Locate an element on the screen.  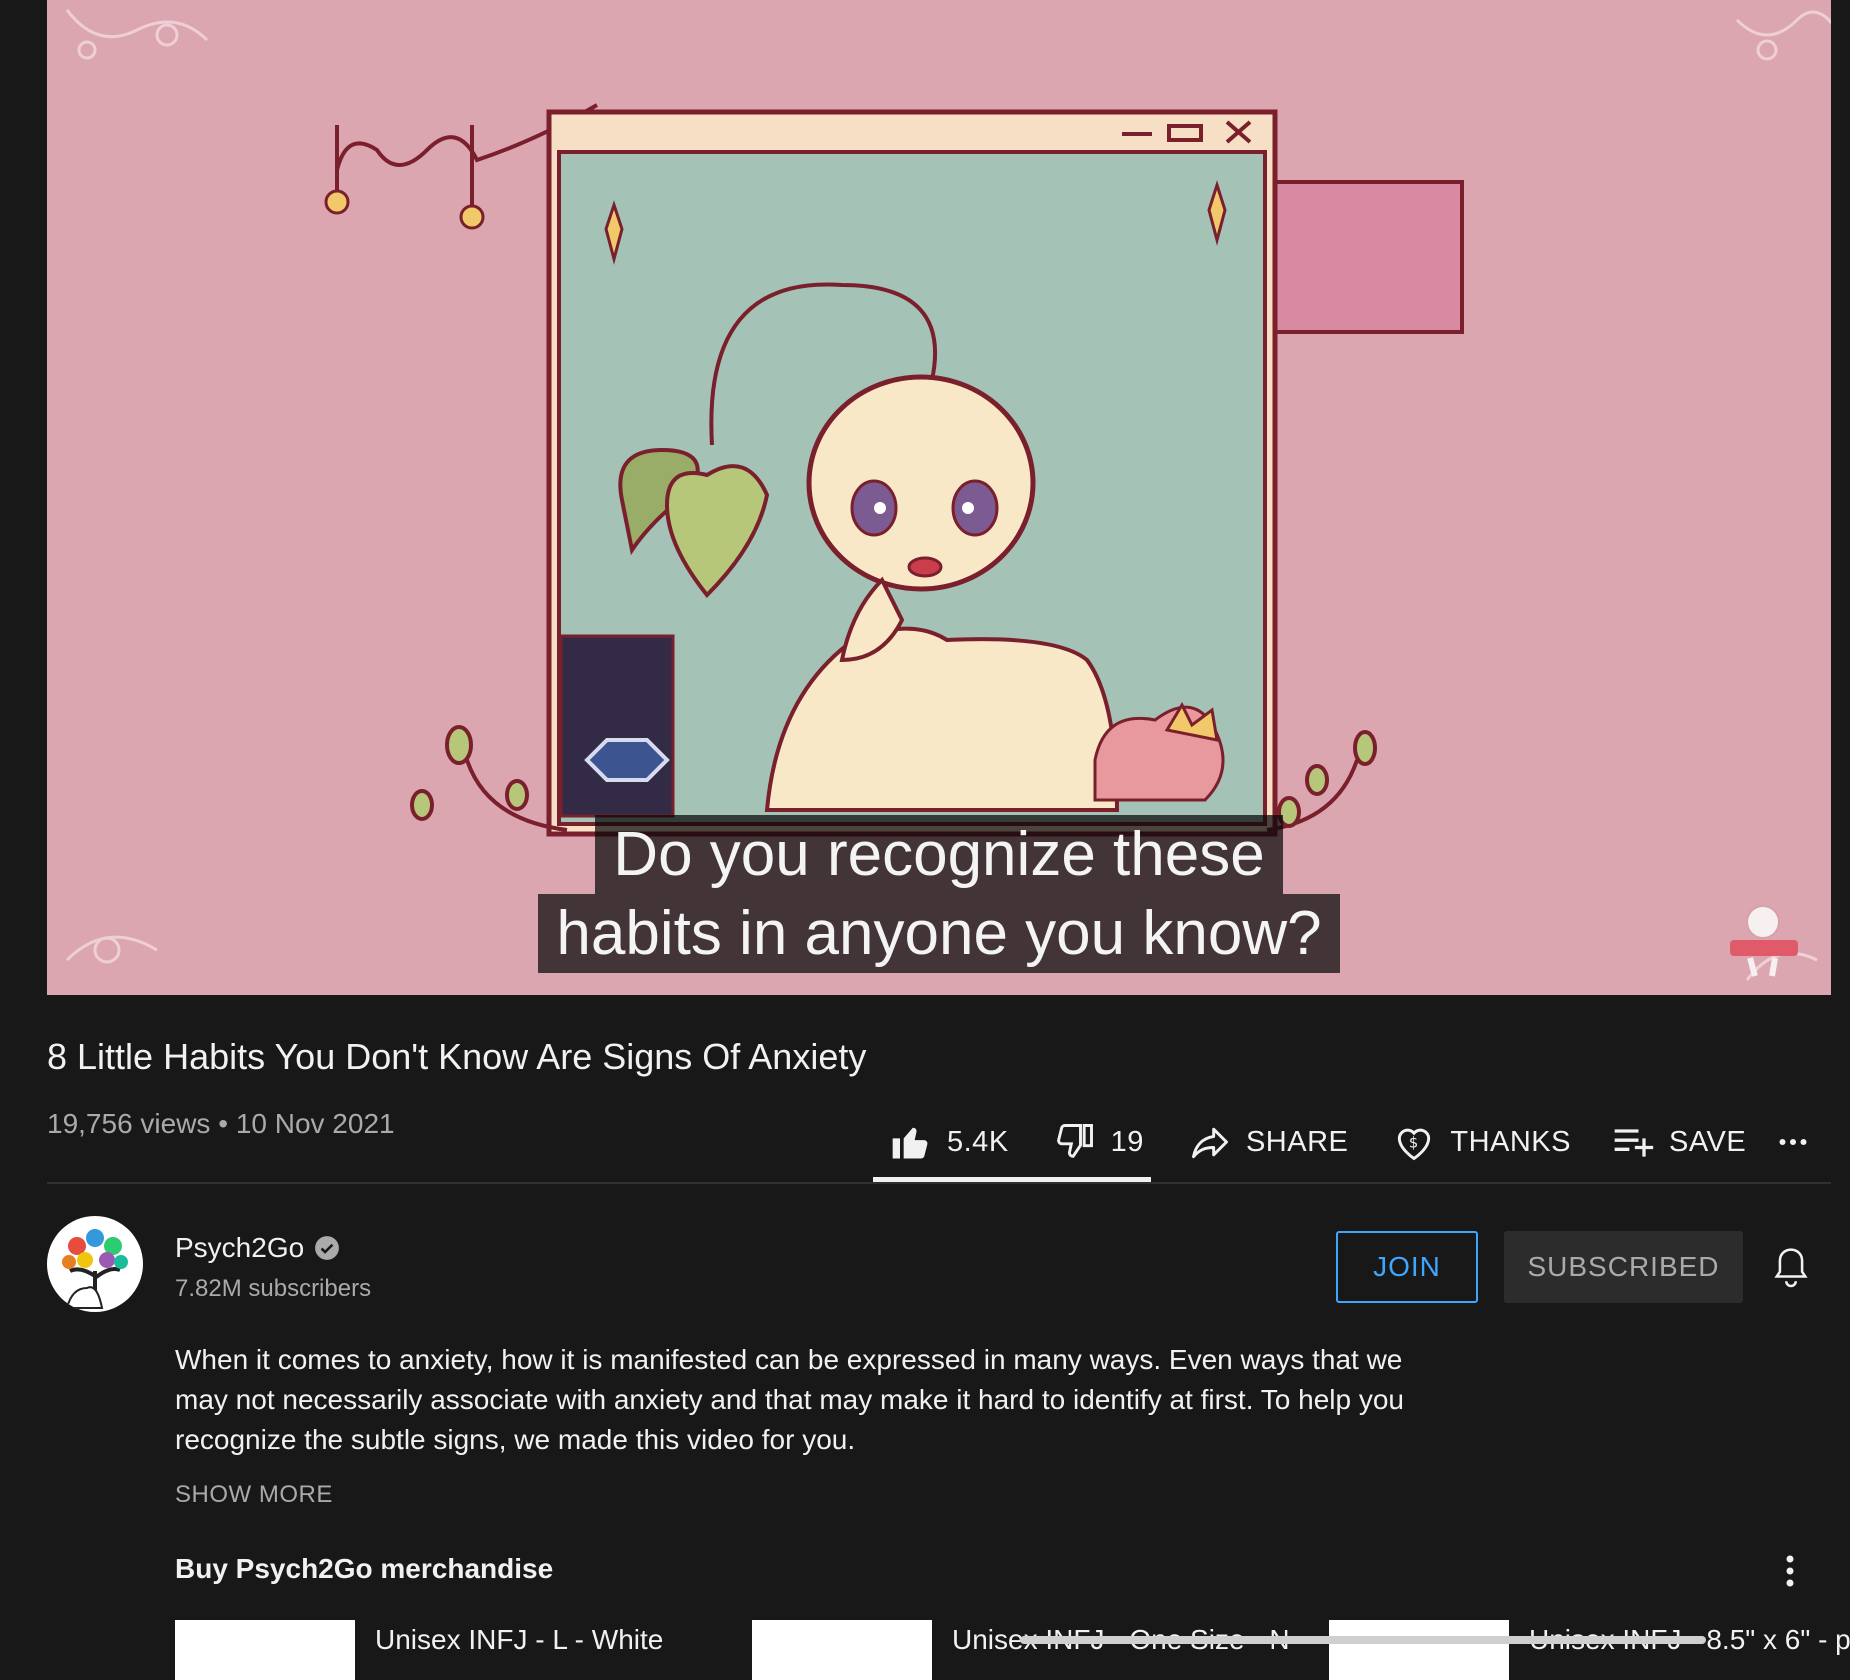
save-label: SAVE is located at coordinates (1708, 1141).